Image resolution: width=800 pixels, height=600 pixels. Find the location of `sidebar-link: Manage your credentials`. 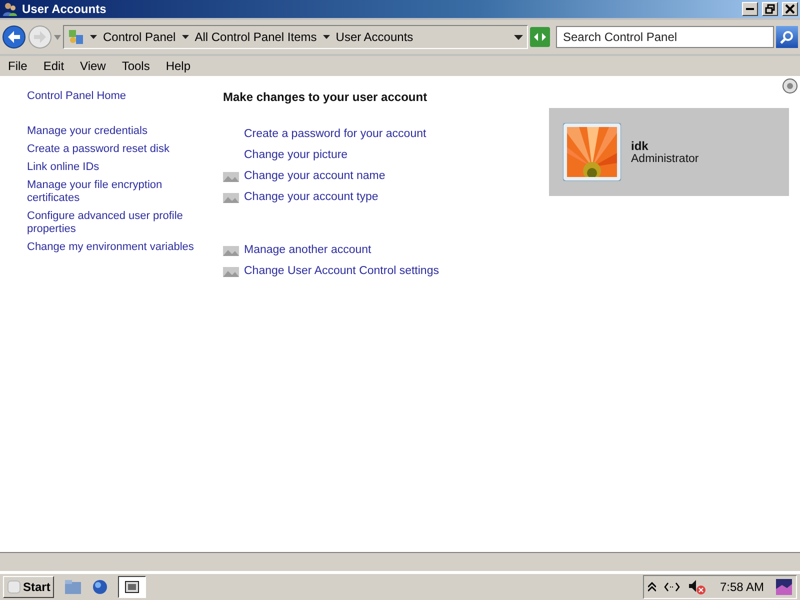

sidebar-link: Manage your credentials is located at coordinates (114, 131).